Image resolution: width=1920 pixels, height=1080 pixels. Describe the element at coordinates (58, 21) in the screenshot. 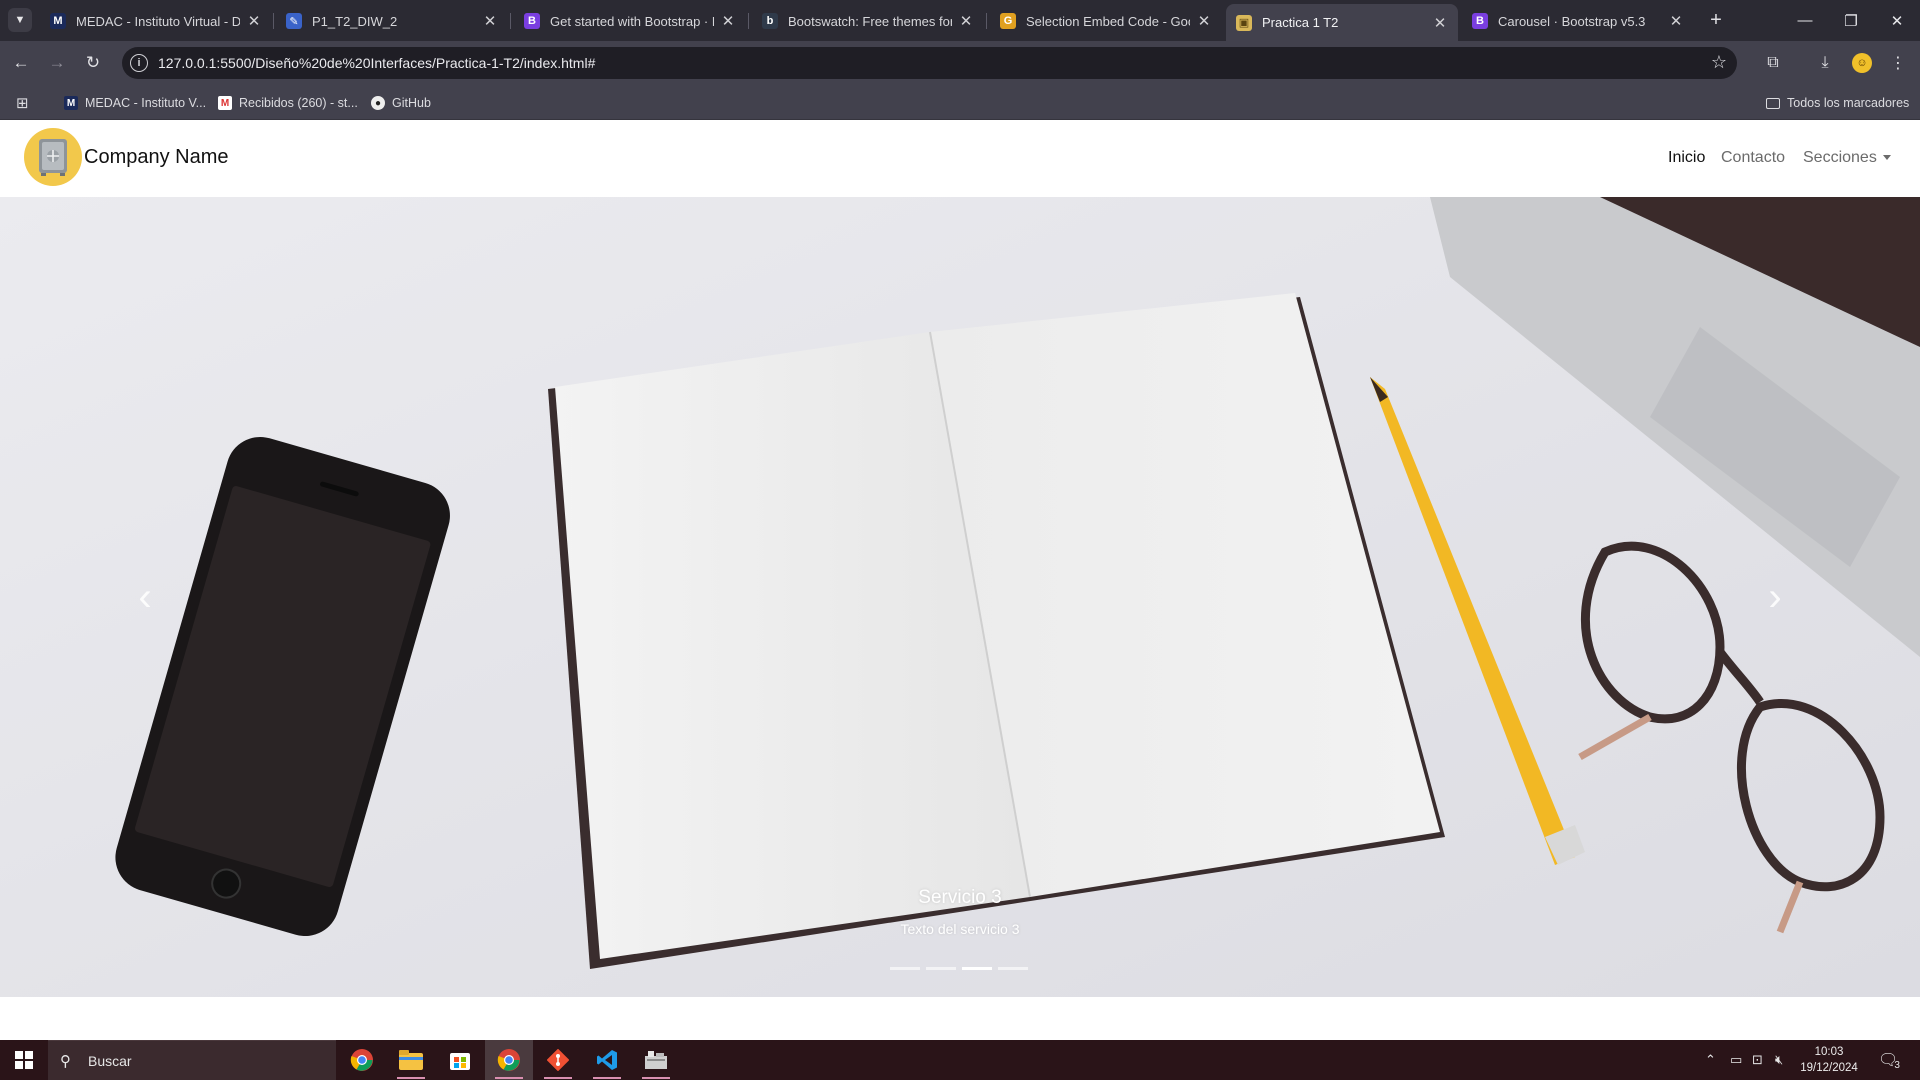

I see `medac-favicon-icon: M` at that location.